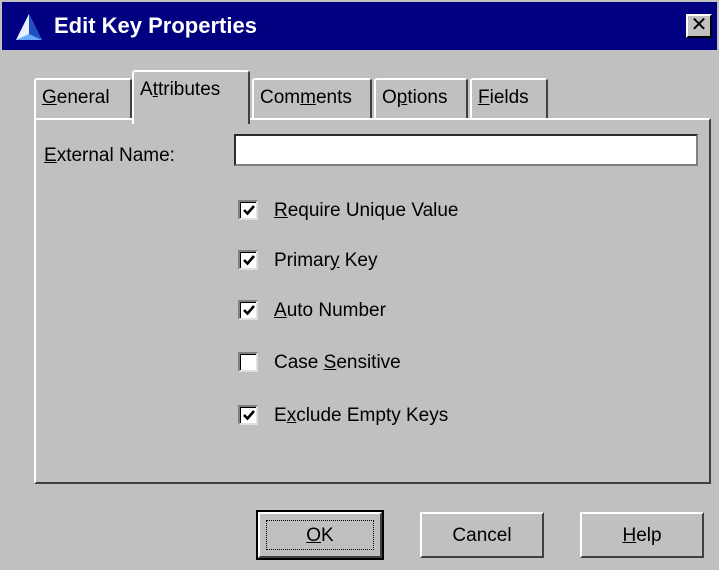 This screenshot has height=570, width=719. What do you see at coordinates (415, 97) in the screenshot?
I see `tab-options-label: Options` at bounding box center [415, 97].